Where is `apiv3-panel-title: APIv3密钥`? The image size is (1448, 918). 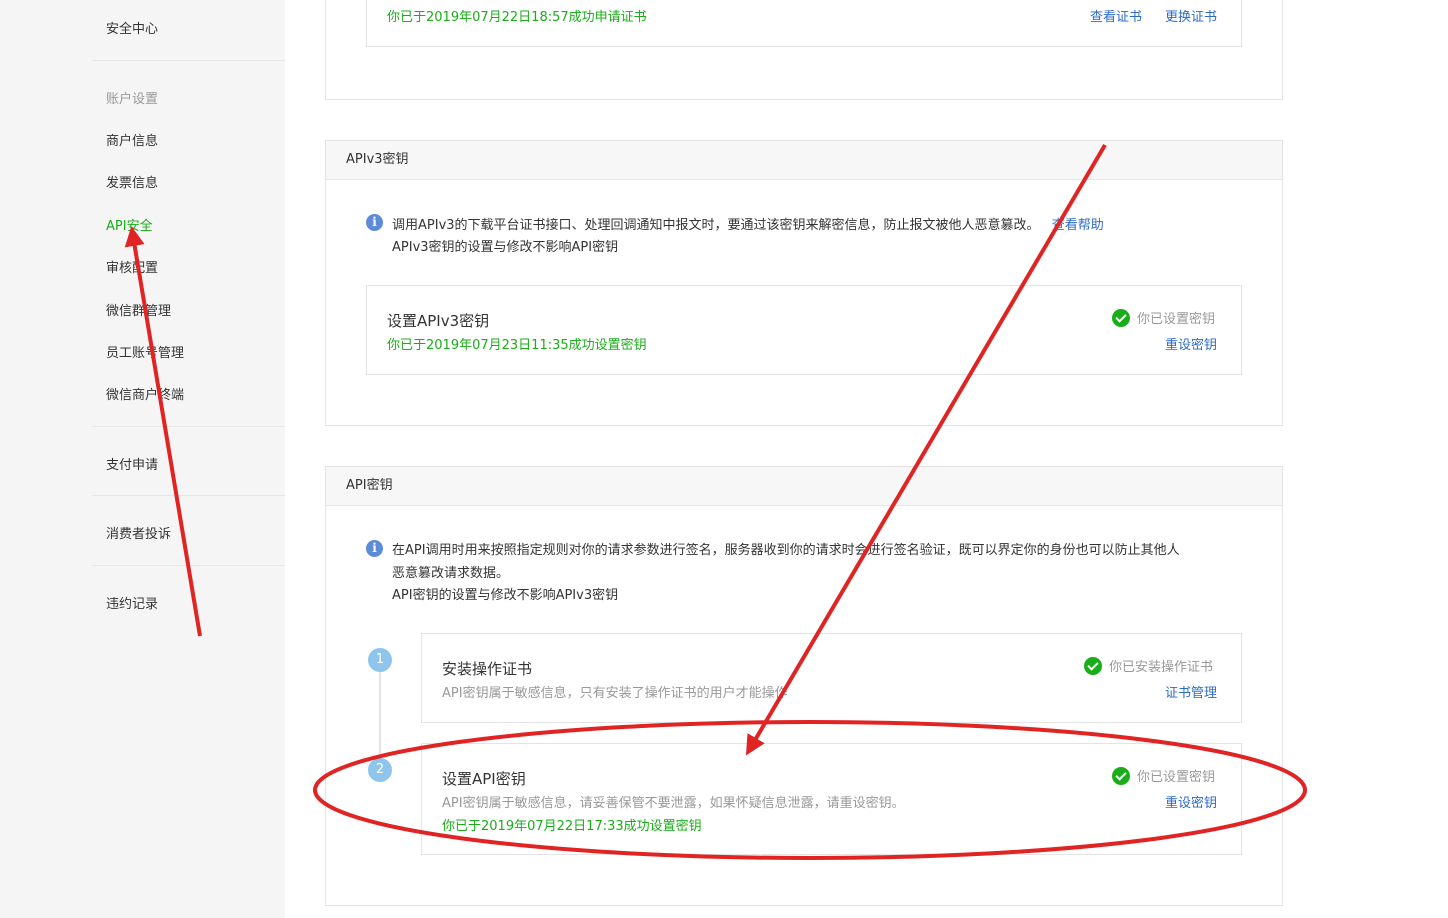 apiv3-panel-title: APIv3密钥 is located at coordinates (804, 160).